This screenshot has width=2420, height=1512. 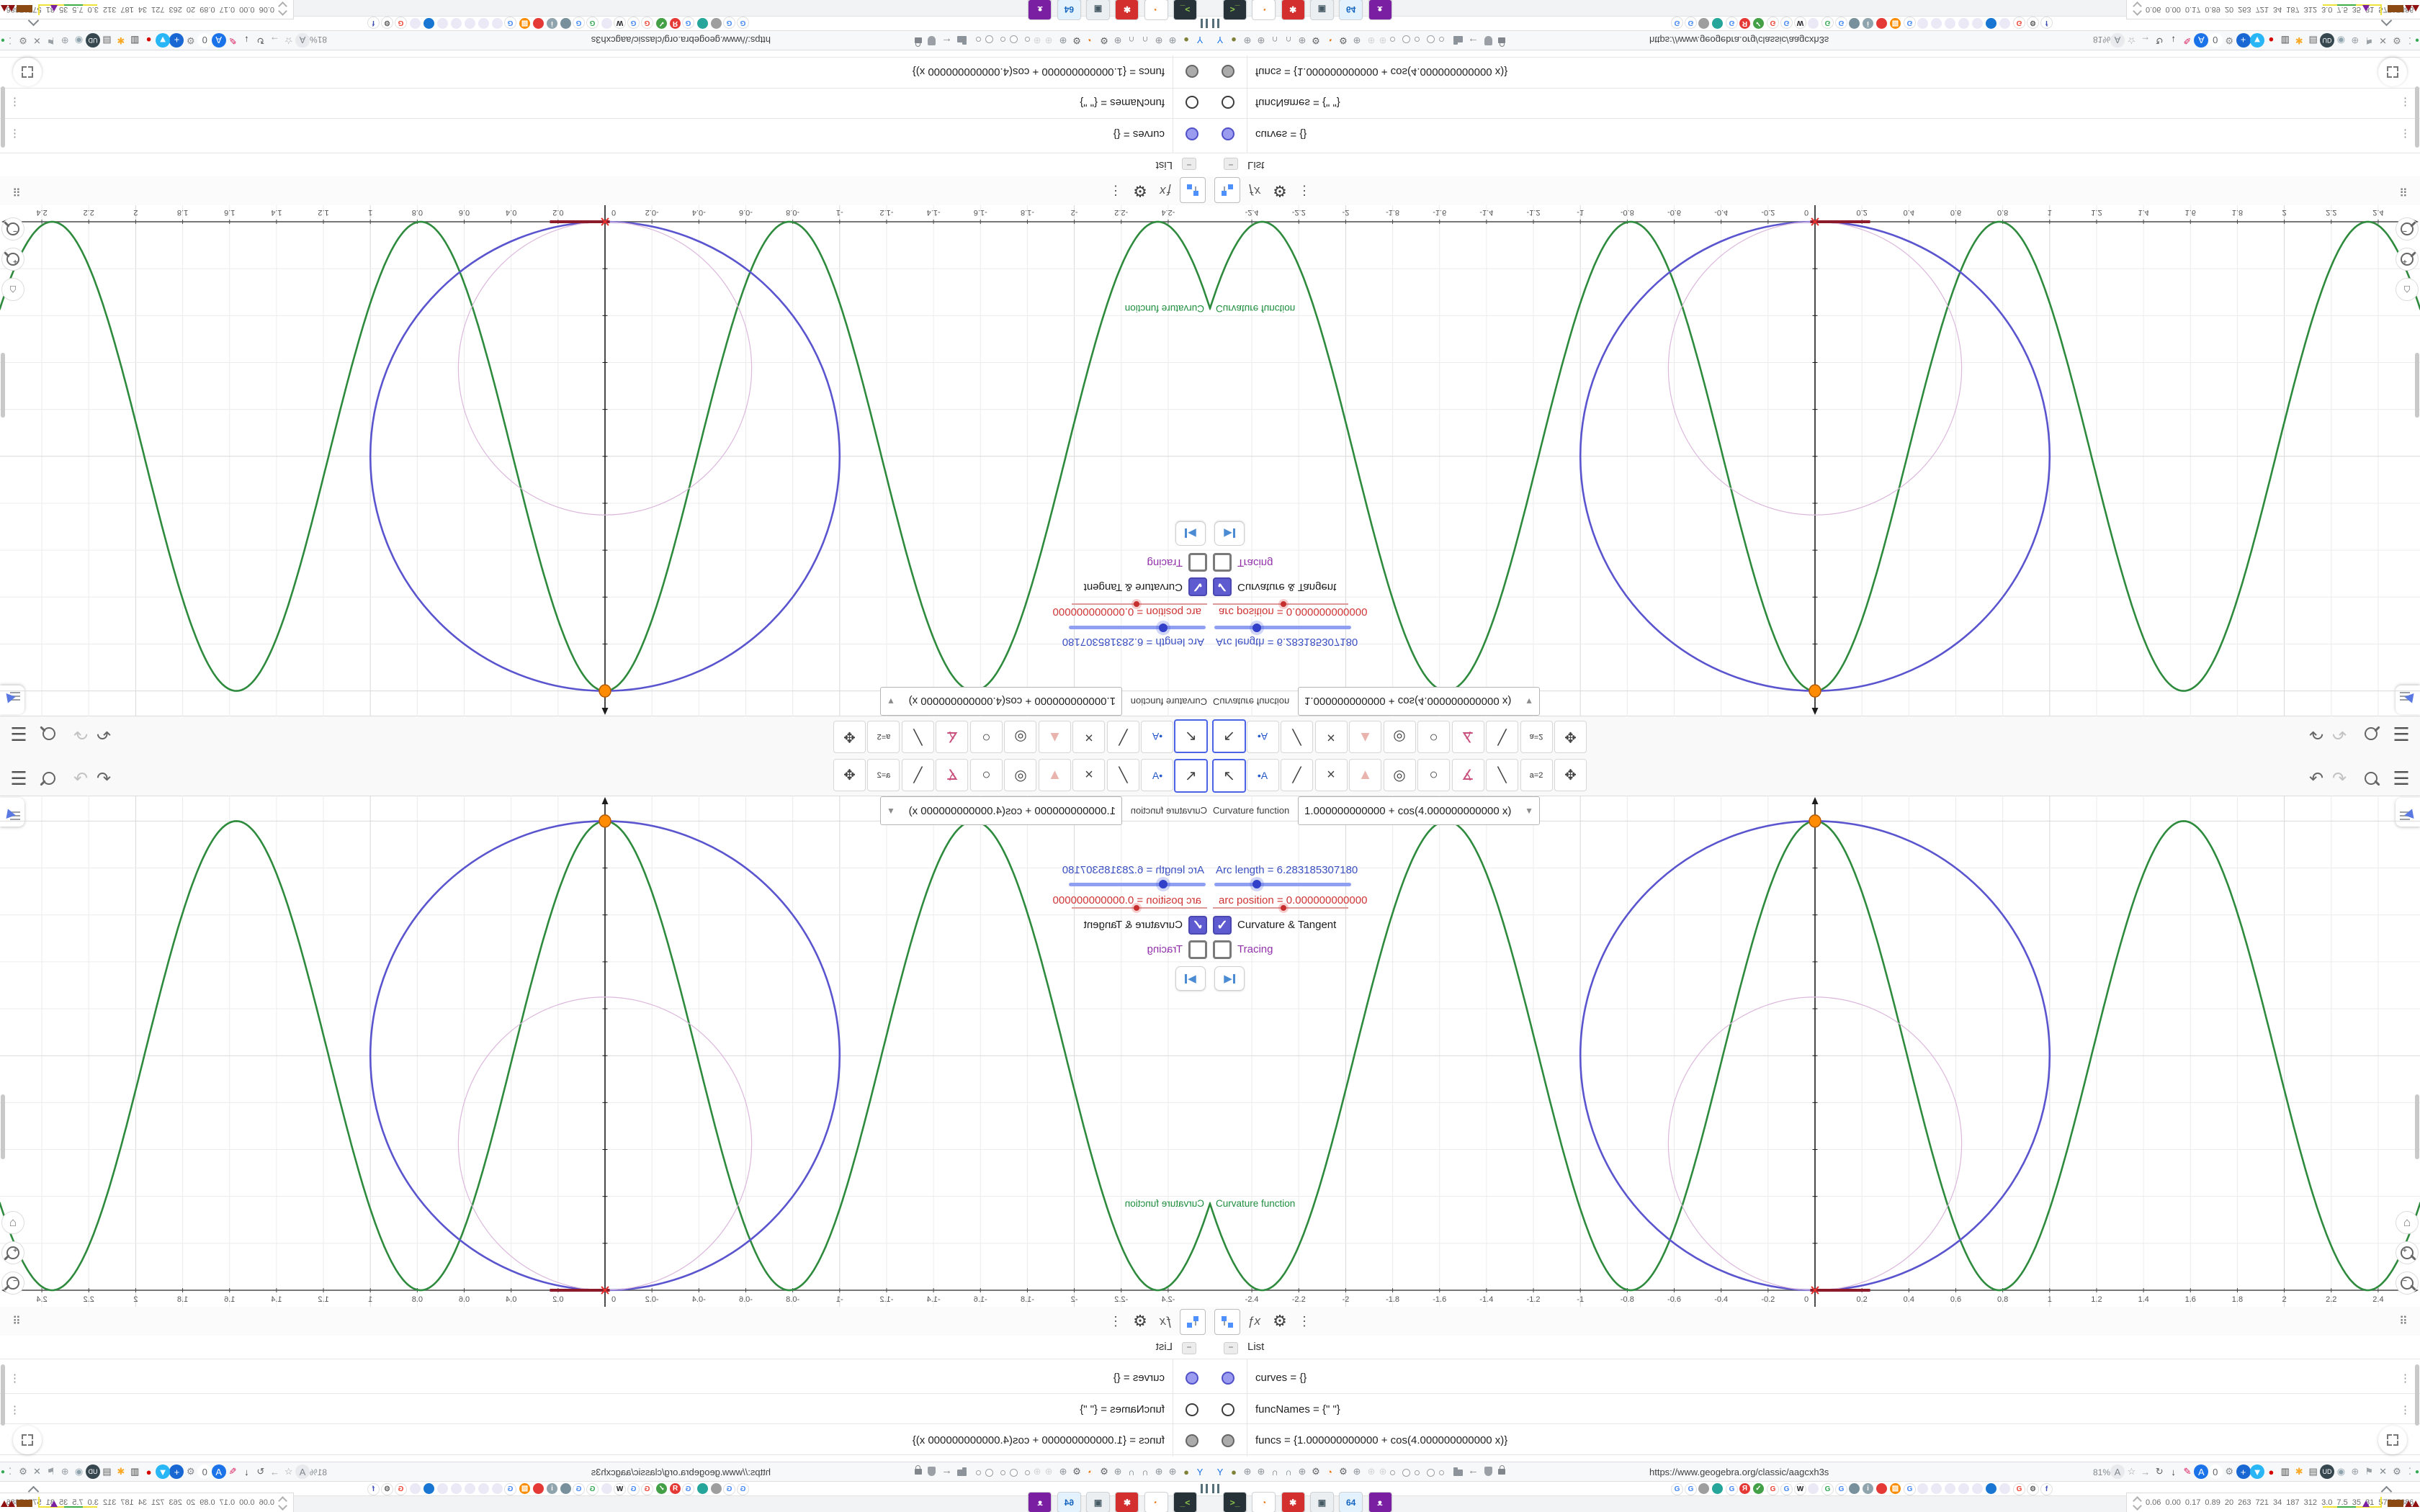 What do you see at coordinates (947, 1470) in the screenshot?
I see `back-arrow-icon: ←` at bounding box center [947, 1470].